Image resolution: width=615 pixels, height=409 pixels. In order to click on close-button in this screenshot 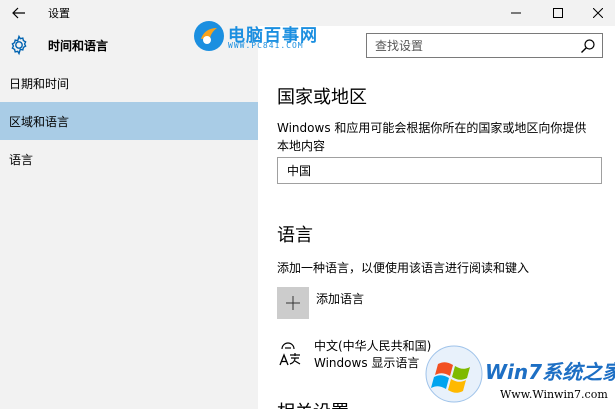, I will do `click(596, 13)`.